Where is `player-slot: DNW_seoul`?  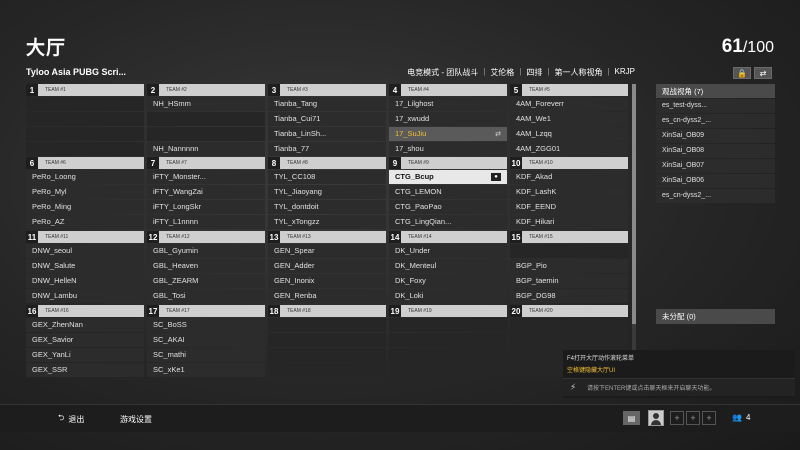
player-slot: DNW_seoul is located at coordinates (85, 250).